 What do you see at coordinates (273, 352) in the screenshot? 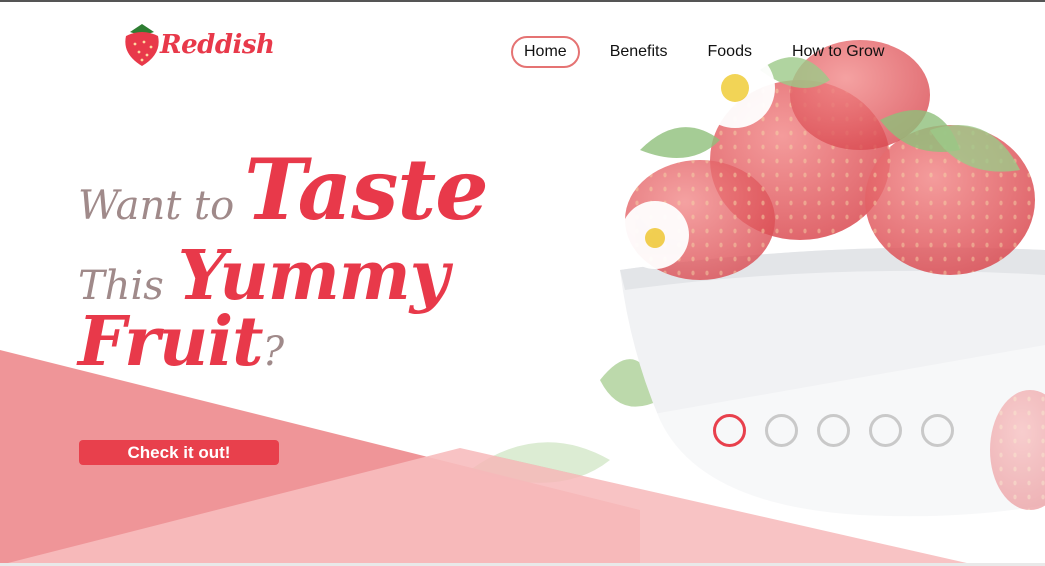
I see `headline-question-mark: ?` at bounding box center [273, 352].